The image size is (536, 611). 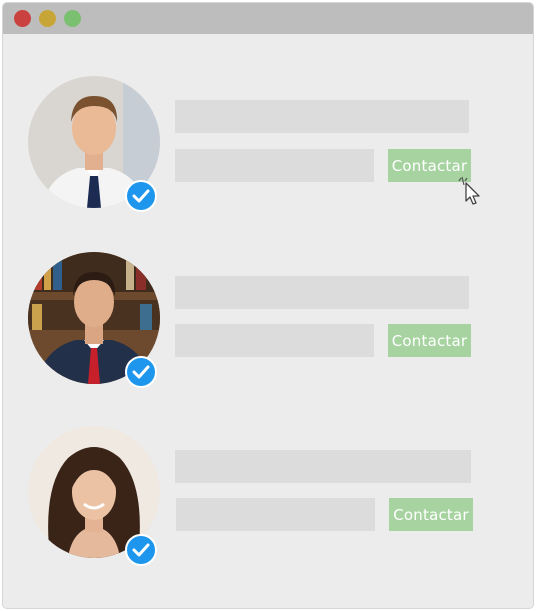 I want to click on maximize-window-button, so click(x=72, y=18).